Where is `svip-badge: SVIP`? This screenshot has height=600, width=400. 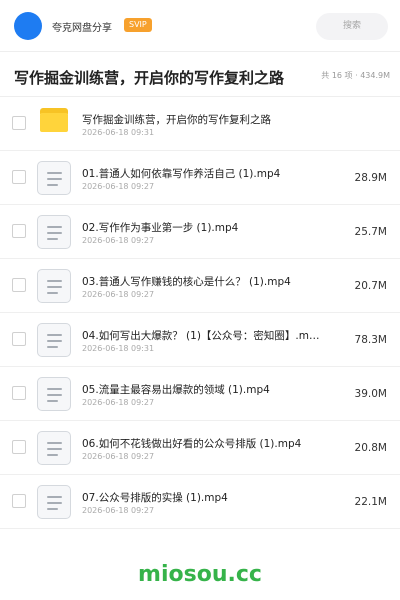 svip-badge: SVIP is located at coordinates (138, 25).